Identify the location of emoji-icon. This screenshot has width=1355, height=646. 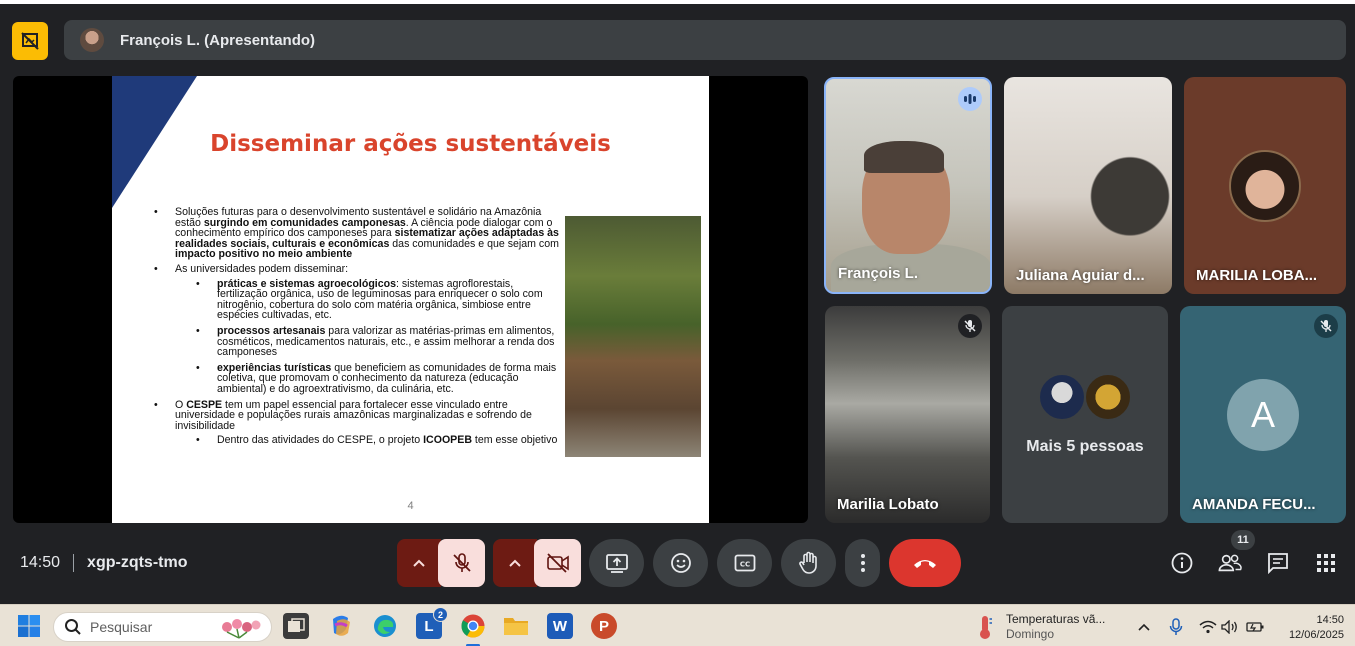
(680, 563).